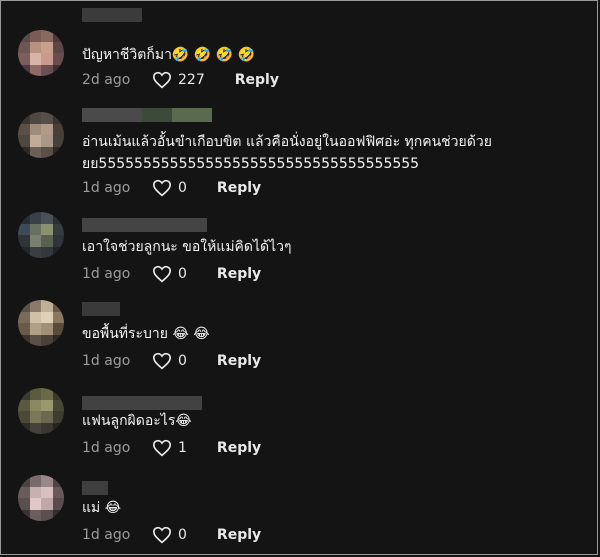 This screenshot has width=600, height=557. I want to click on like-count: 227, so click(191, 80).